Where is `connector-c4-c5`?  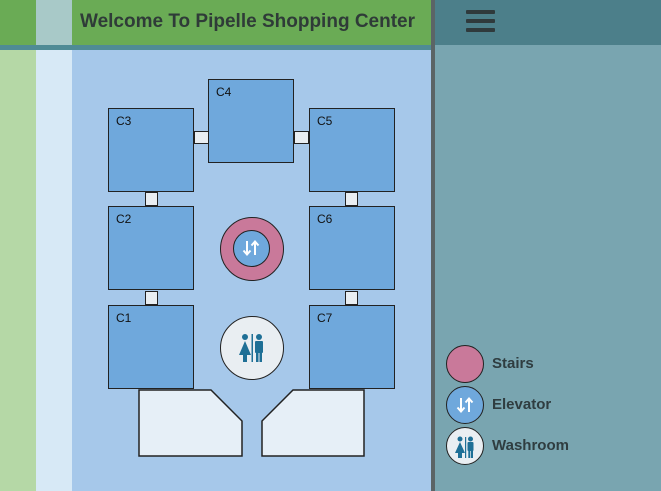
connector-c4-c5 is located at coordinates (301, 137).